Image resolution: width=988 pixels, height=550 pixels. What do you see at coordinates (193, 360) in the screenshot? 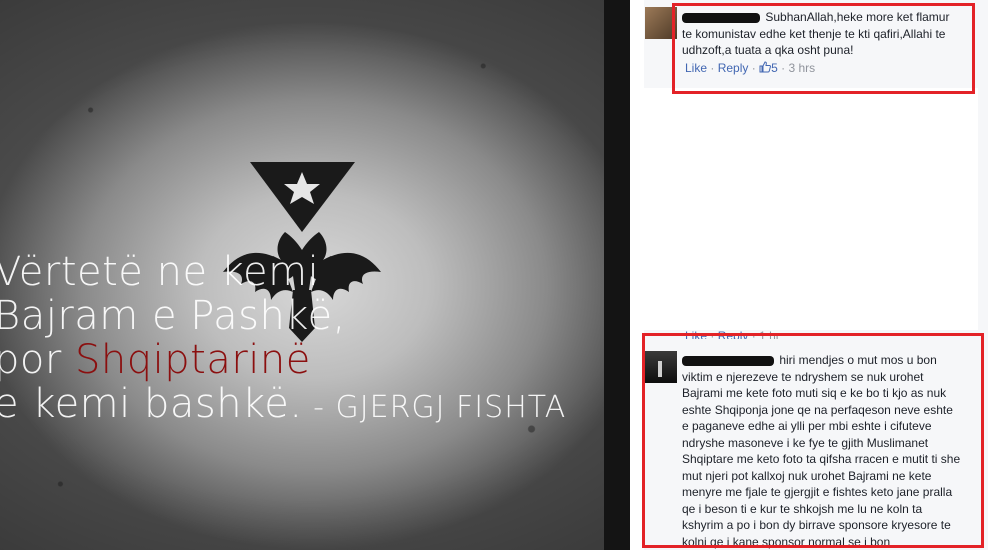
I see `quote-word-shqiptarine: Shqiptarinë` at bounding box center [193, 360].